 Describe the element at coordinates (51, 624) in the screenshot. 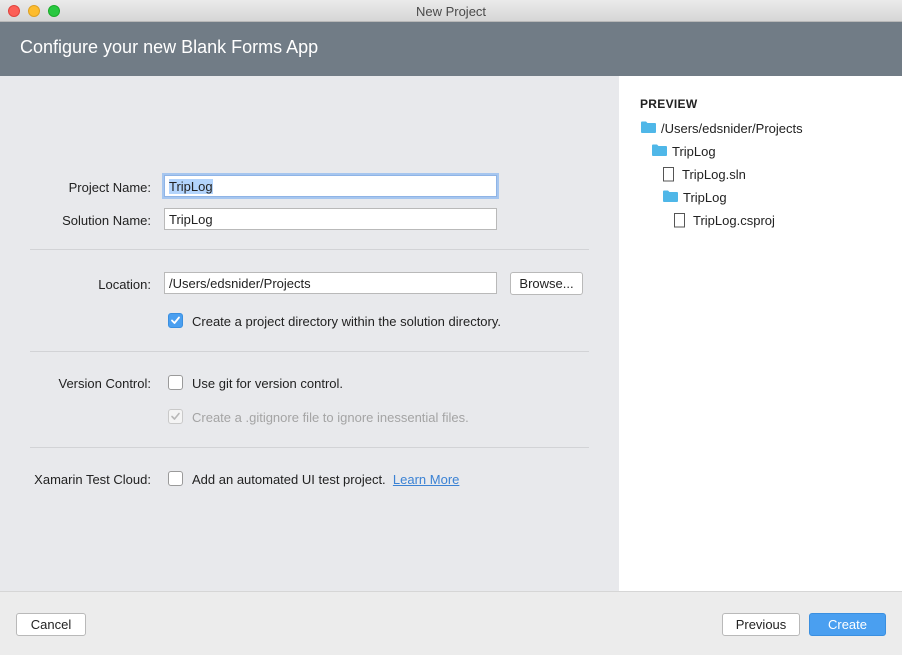

I see `cancel-button: Cancel` at that location.